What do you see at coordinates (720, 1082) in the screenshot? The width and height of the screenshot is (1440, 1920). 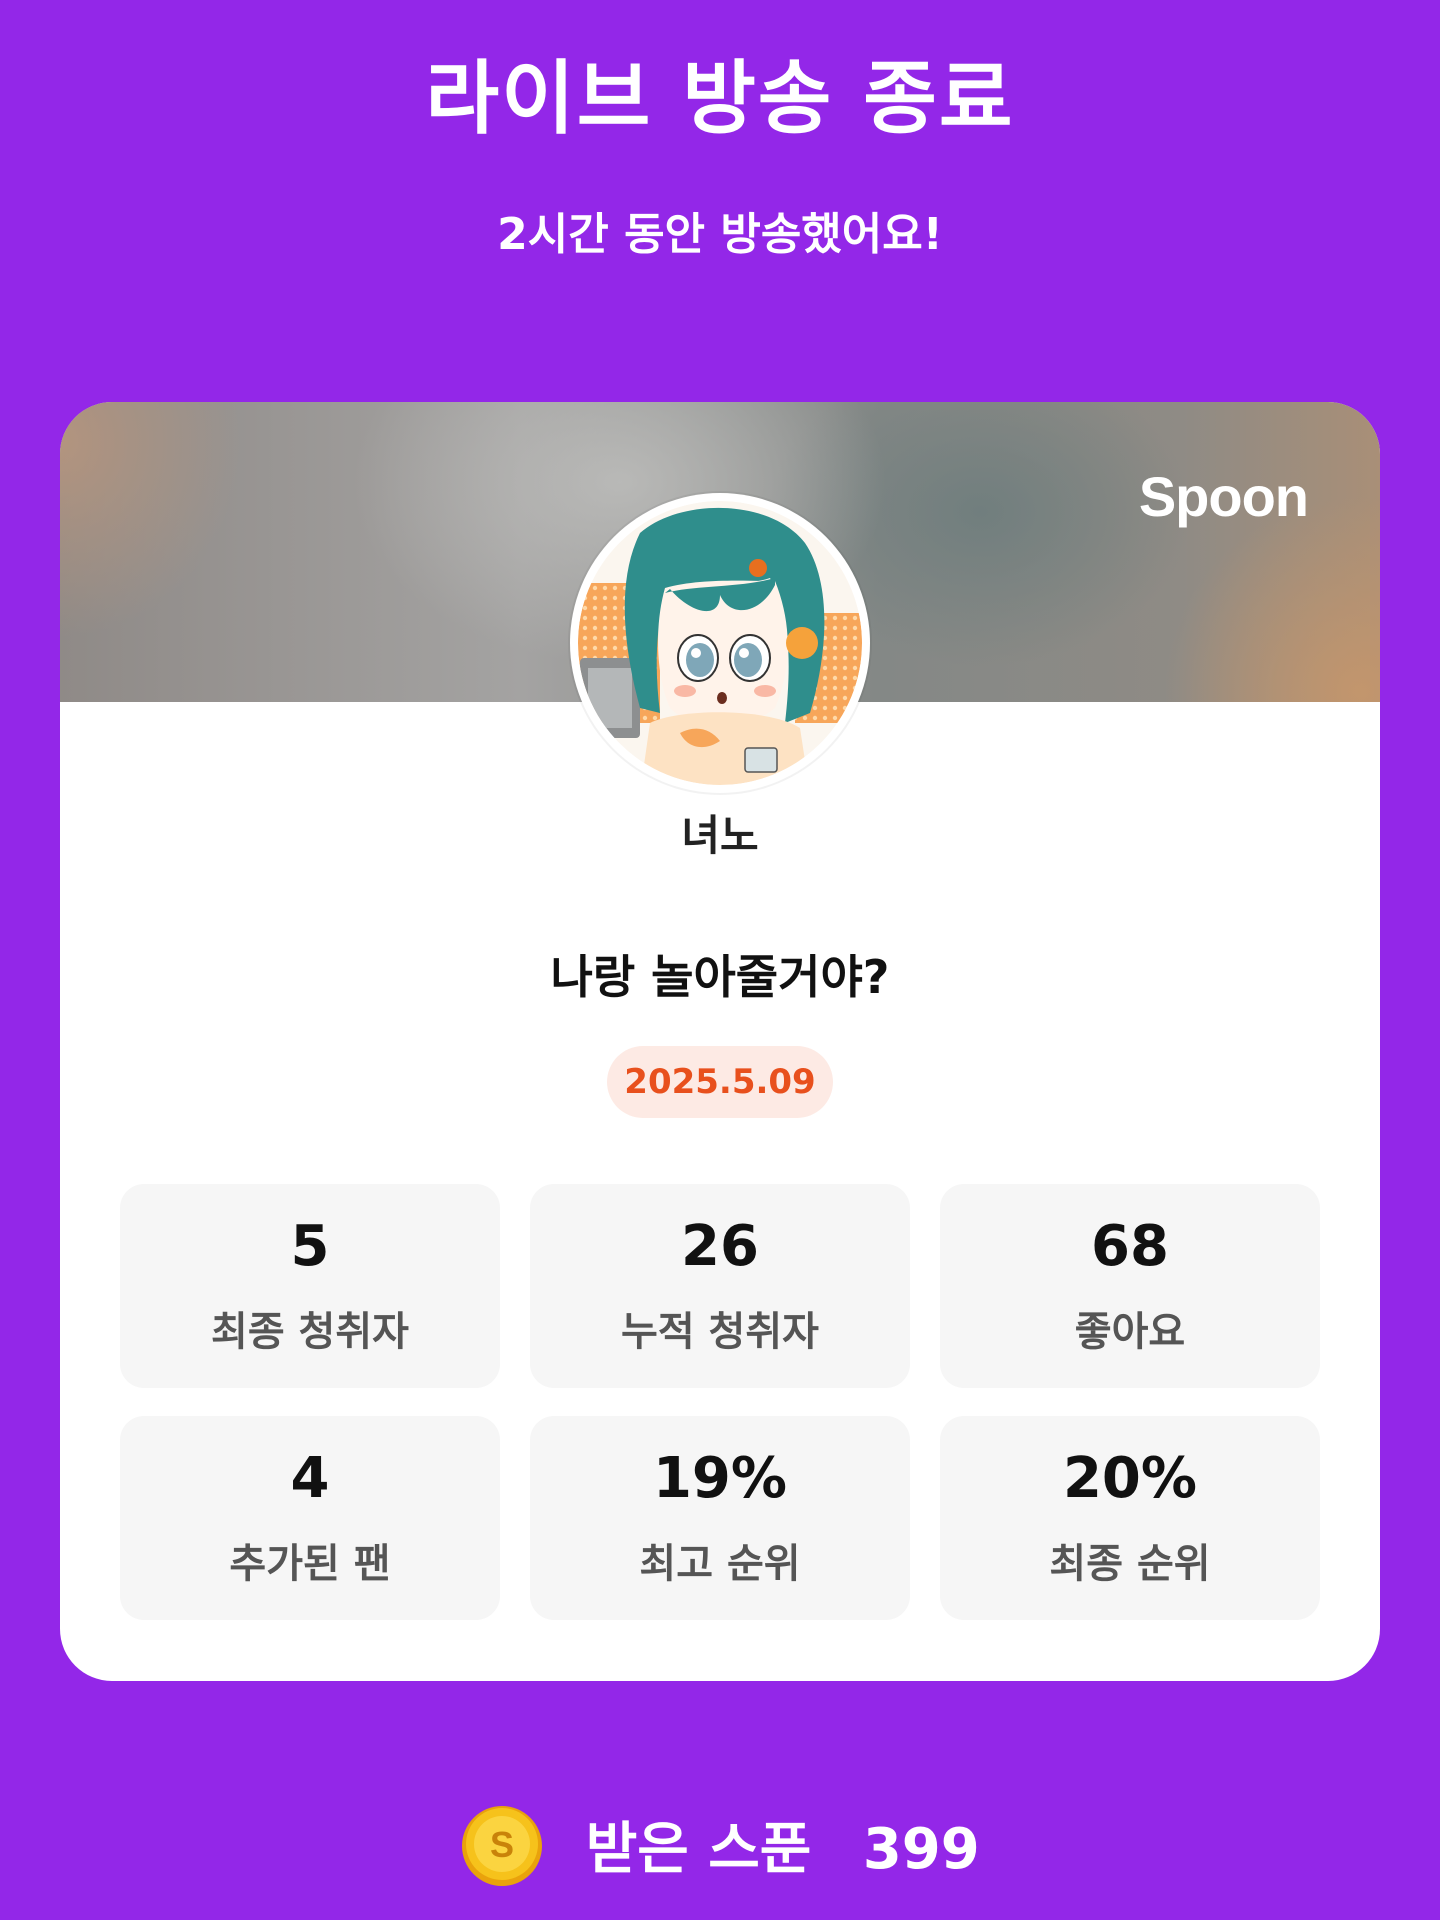 I see `broadcast-date-badge: 2025.5.09` at bounding box center [720, 1082].